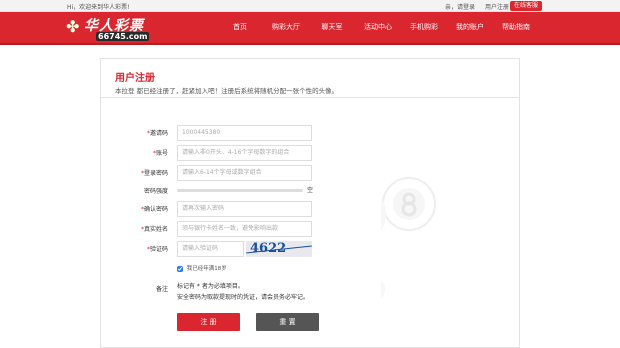  What do you see at coordinates (227, 91) in the screenshot?
I see `register-intro: 本拉登 都已经注册了，赶紧加入吧！注册后系统将随机分配一张个性的头像。` at bounding box center [227, 91].